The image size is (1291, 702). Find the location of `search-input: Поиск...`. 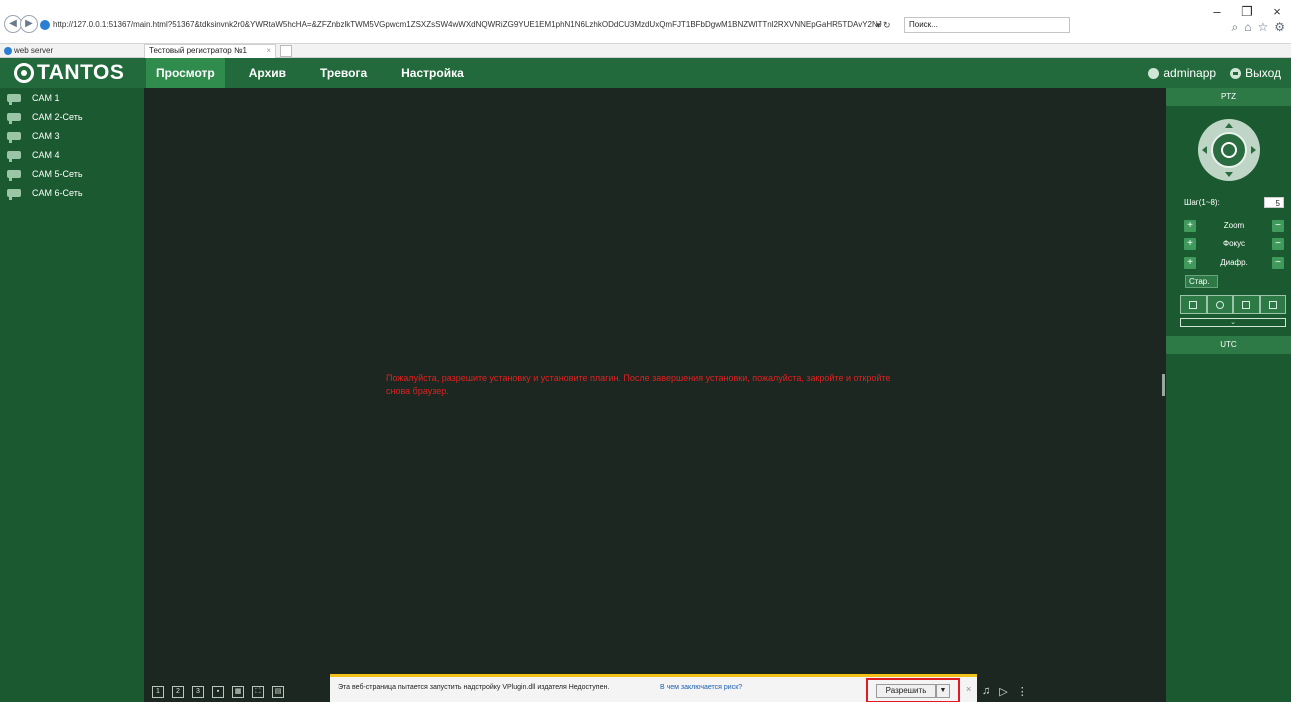

search-input: Поиск... is located at coordinates (987, 25).